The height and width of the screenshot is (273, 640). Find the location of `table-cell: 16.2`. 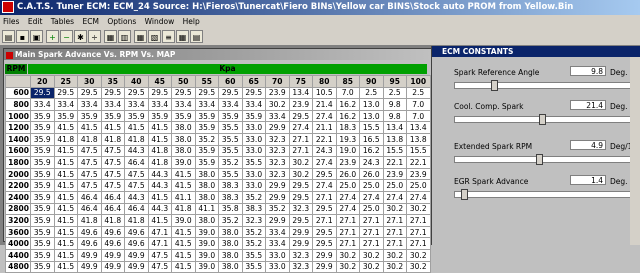

table-cell: 16.2 is located at coordinates (371, 151).